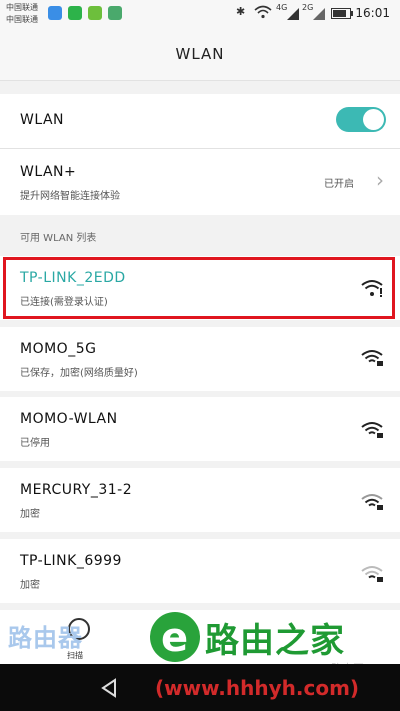  I want to click on network-item-momo-wlan: MOMO-WLAN 已停用, so click(200, 429).